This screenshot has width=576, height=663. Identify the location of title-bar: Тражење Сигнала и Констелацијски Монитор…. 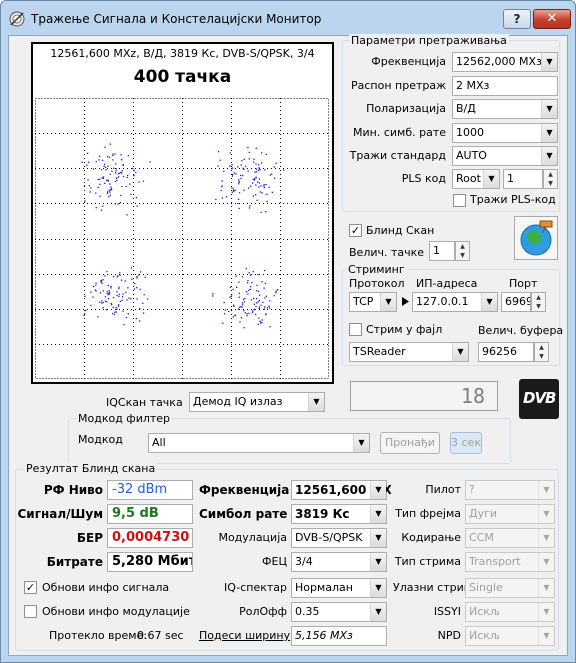
(288, 18).